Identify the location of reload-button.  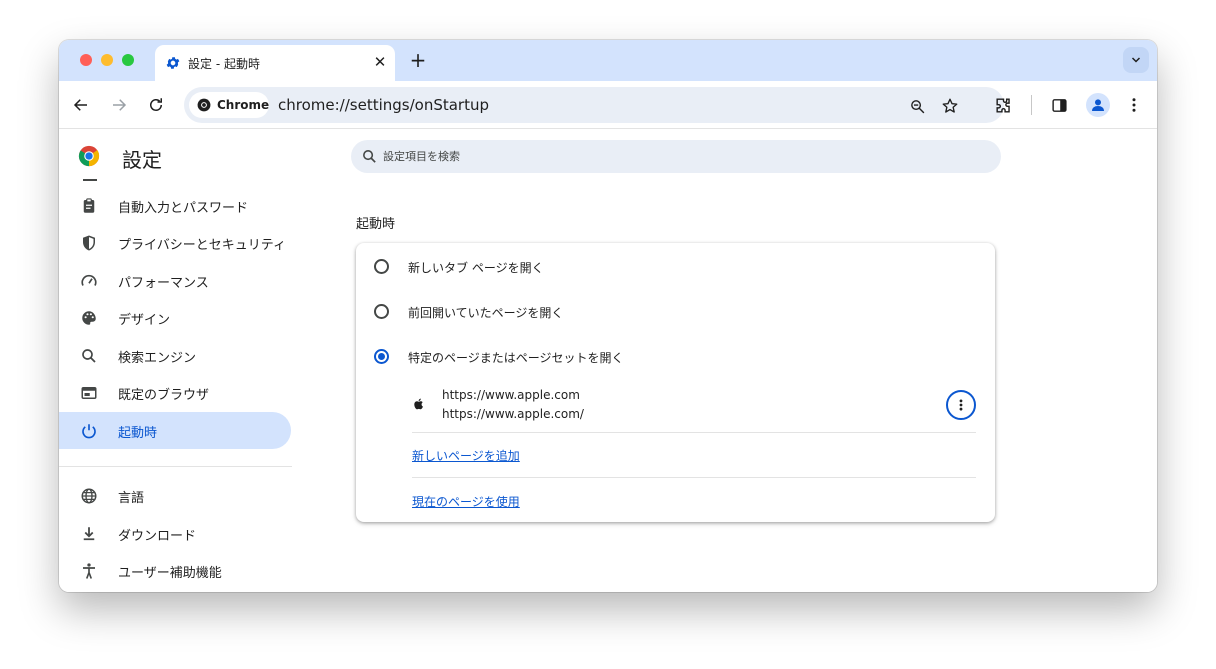
(156, 105).